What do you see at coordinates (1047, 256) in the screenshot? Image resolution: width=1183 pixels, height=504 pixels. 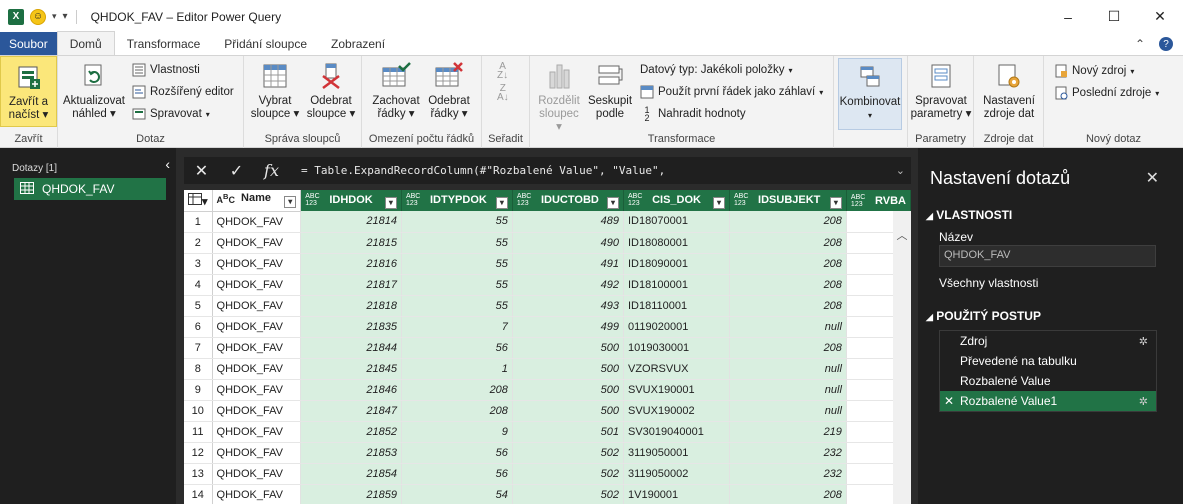 I see `query-name-input: QHDOK_FAV` at bounding box center [1047, 256].